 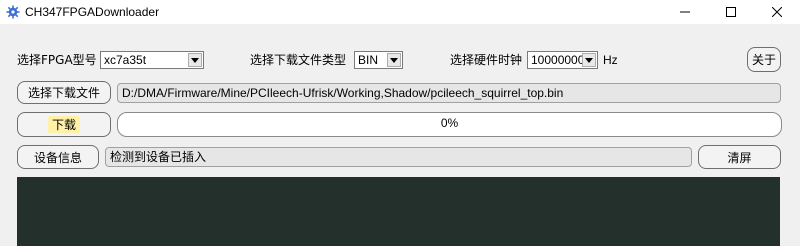 I want to click on fpga-model-select: xc7a35t, so click(x=152, y=60).